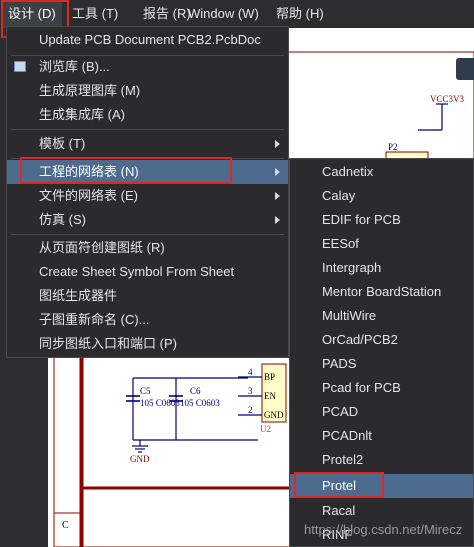 This screenshot has height=547, width=474. I want to click on submenu-item-pcad: PCAD, so click(381, 412).